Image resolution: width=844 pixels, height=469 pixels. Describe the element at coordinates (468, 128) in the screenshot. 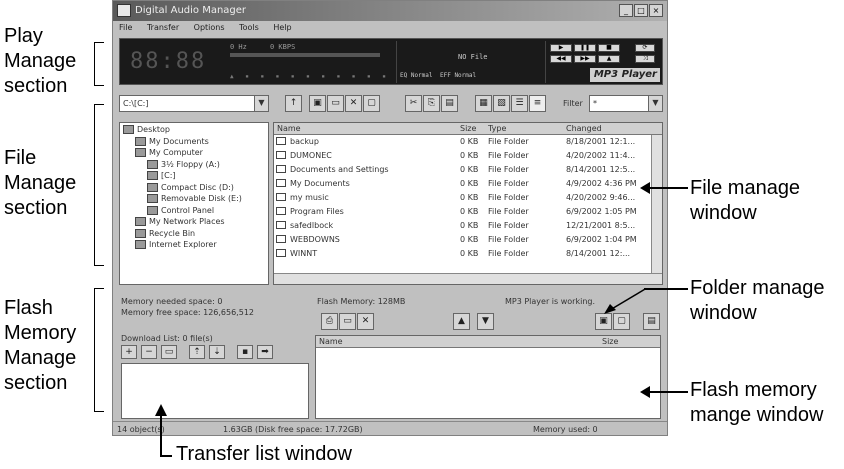

I see `column-size: Size` at that location.